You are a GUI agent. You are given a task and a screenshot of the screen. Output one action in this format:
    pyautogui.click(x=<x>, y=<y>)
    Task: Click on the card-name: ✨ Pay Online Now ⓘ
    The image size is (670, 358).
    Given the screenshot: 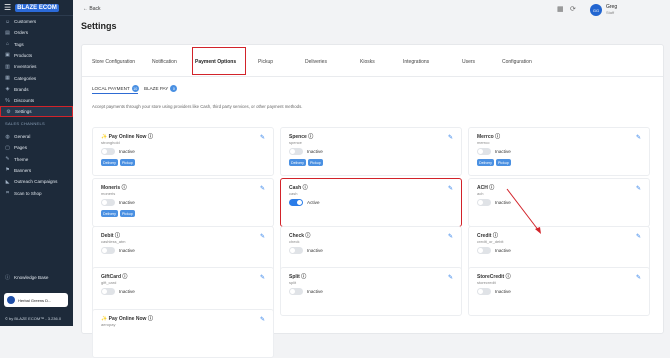 What is the action you would take?
    pyautogui.click(x=127, y=319)
    